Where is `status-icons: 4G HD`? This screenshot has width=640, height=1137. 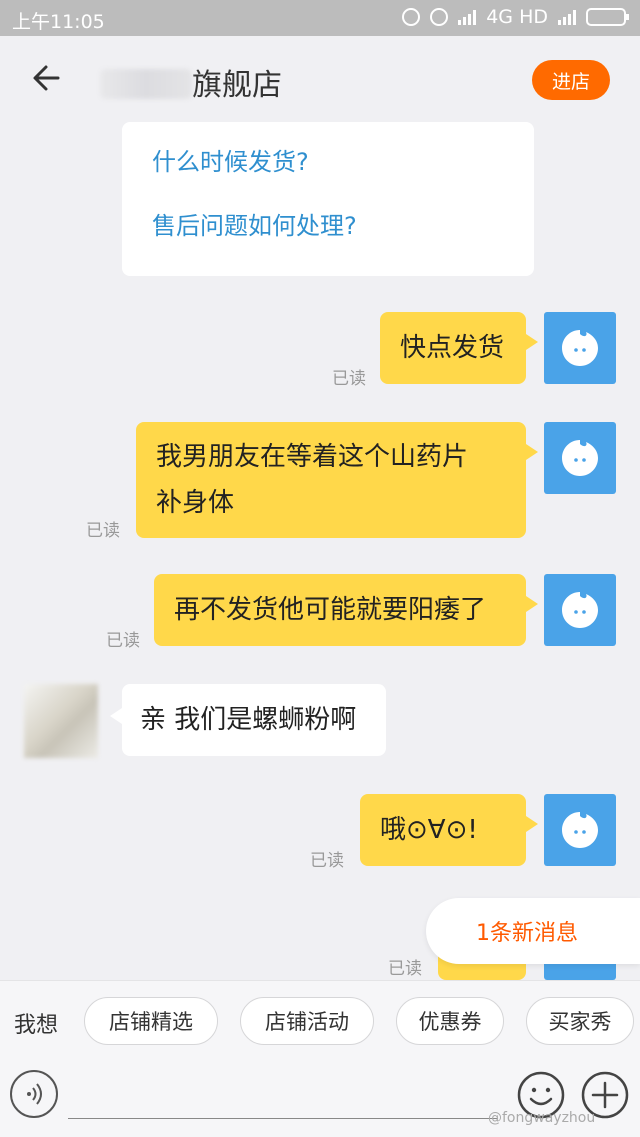 status-icons: 4G HD is located at coordinates (515, 17).